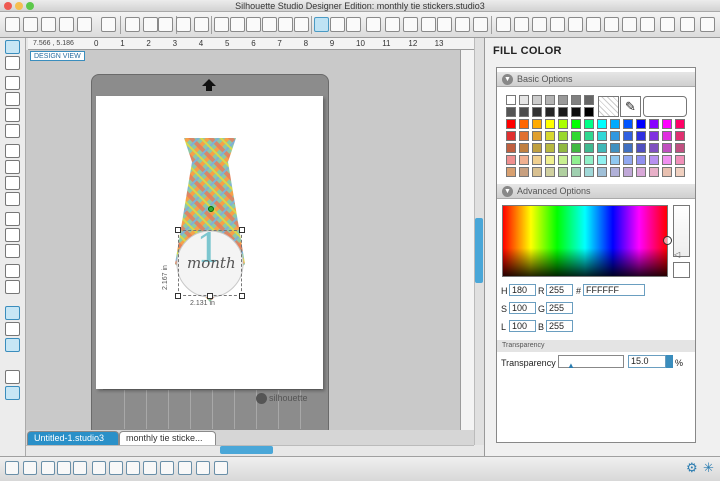 The width and height of the screenshot is (720, 481). I want to click on text-style-icon, so click(629, 24).